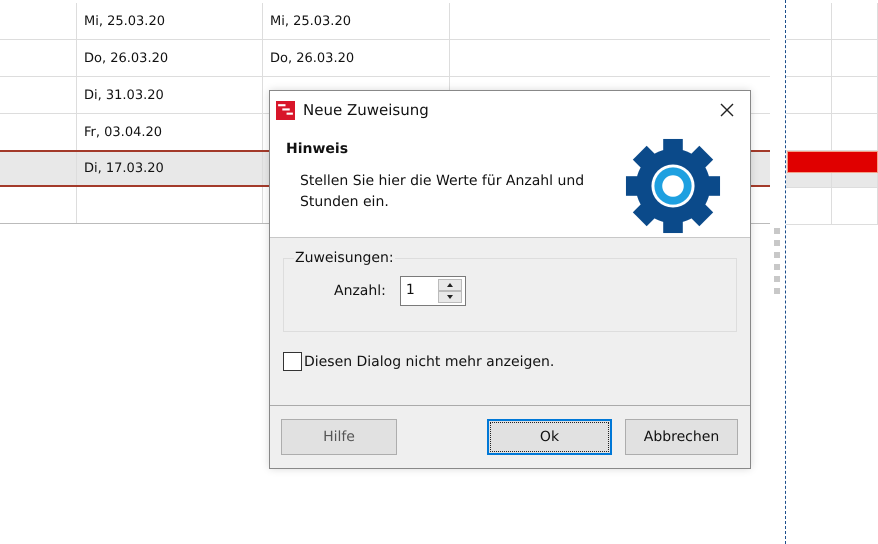 Image resolution: width=878 pixels, height=544 pixels. Describe the element at coordinates (385, 21) in the screenshot. I see `table-row: Mi, 25.03.20 Mi, 25.03.20` at that location.